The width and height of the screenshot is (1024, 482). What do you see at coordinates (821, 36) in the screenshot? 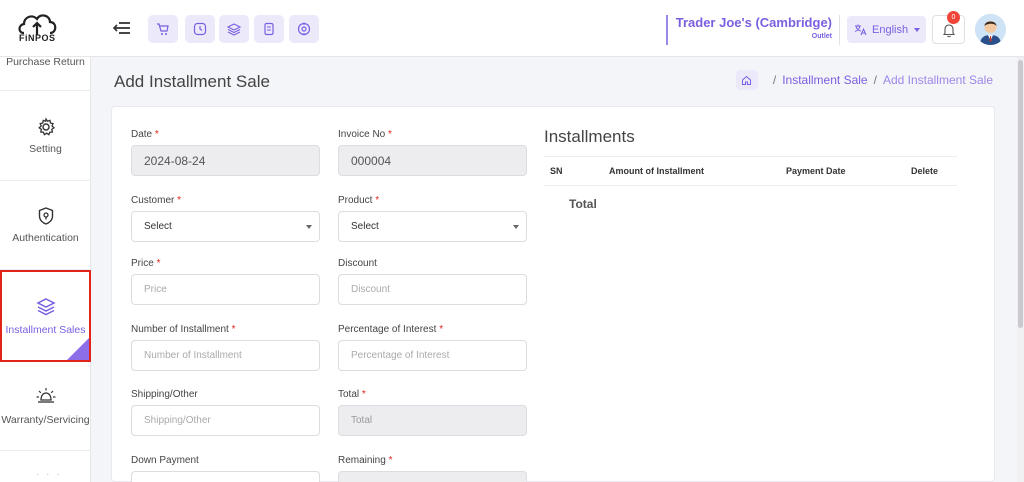
I see `store-type: Outlet` at bounding box center [821, 36].